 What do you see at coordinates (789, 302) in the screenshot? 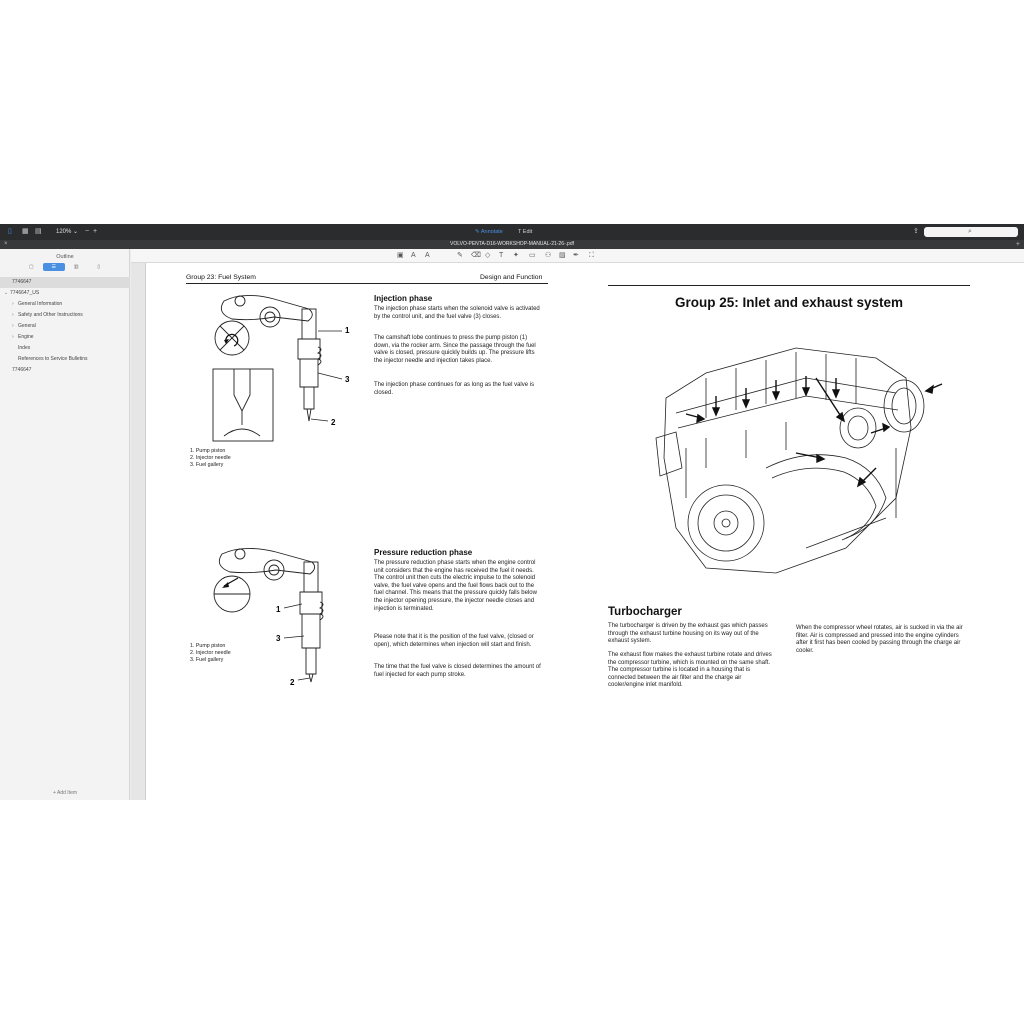
I see `group-title: Group 25: Inlet and exhaust system` at bounding box center [789, 302].